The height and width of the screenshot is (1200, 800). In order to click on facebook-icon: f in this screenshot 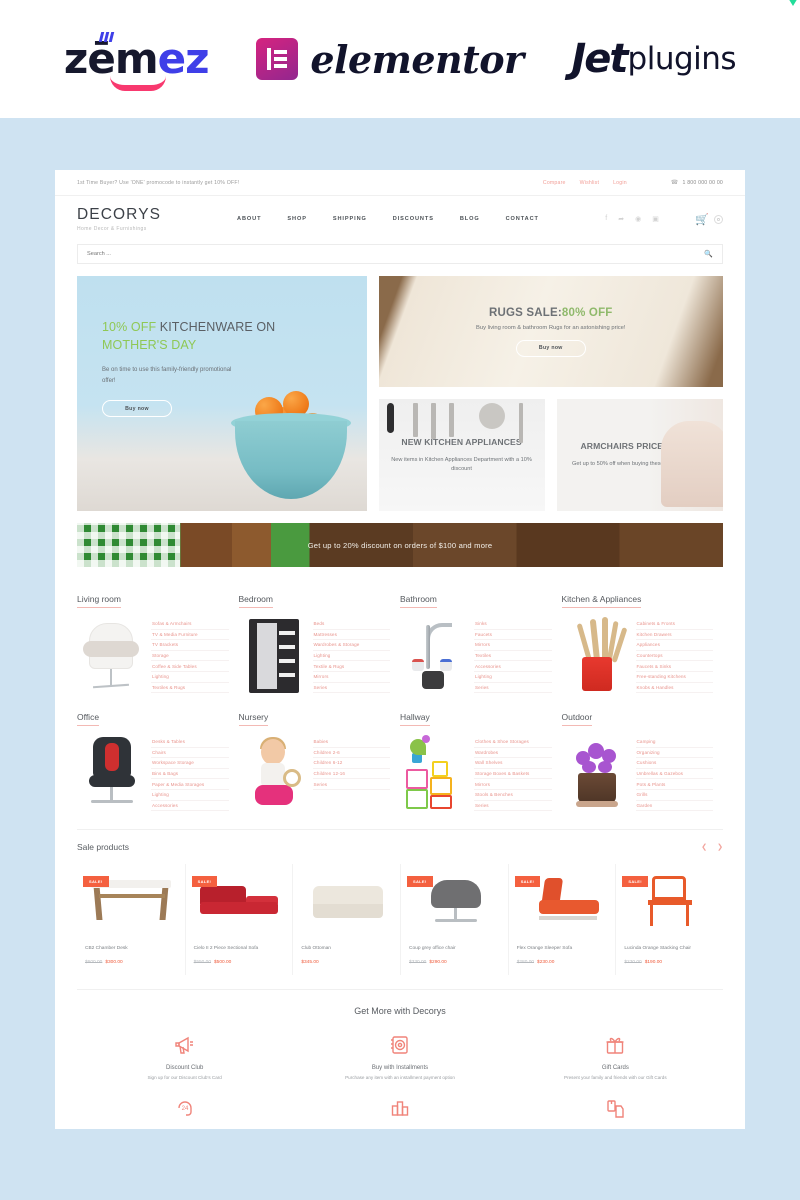, I will do `click(606, 219)`.